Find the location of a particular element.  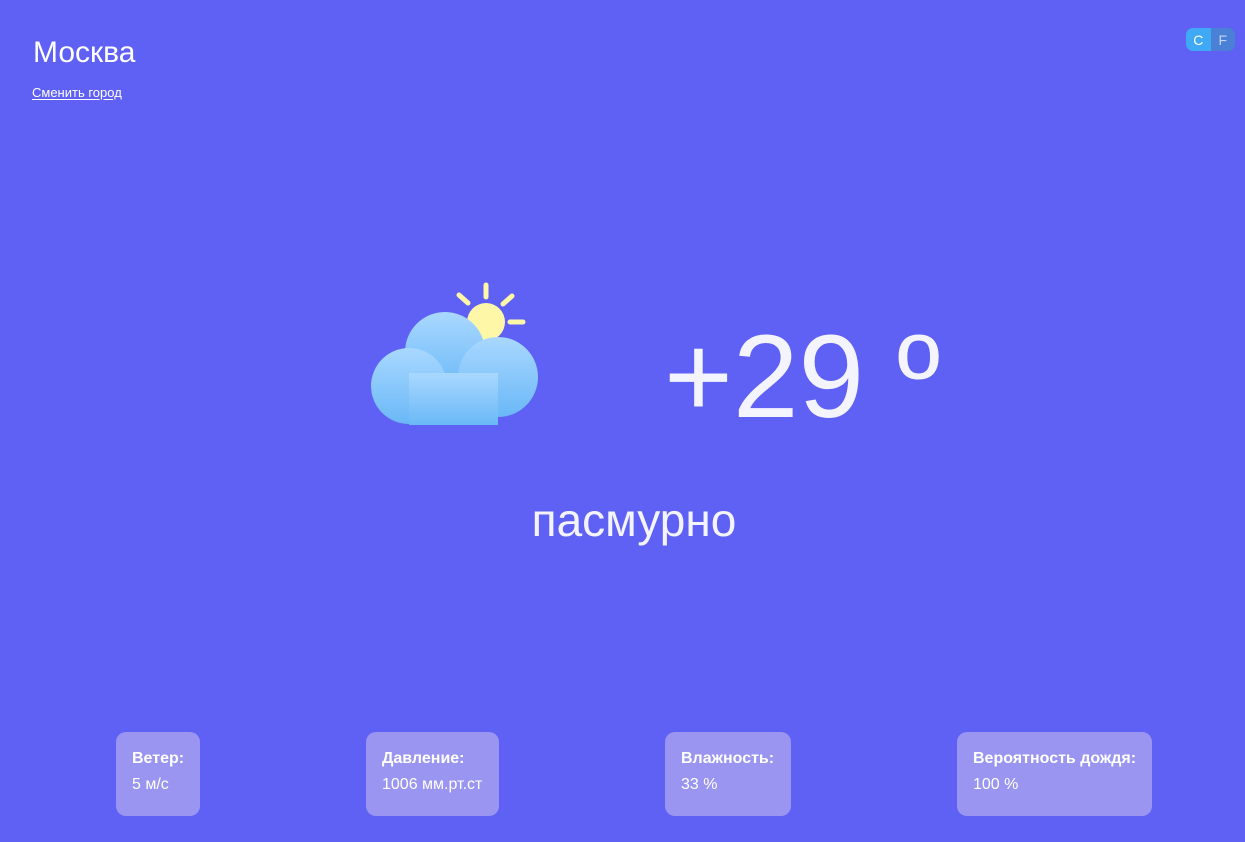

wind-value: 5 м/с is located at coordinates (150, 784).